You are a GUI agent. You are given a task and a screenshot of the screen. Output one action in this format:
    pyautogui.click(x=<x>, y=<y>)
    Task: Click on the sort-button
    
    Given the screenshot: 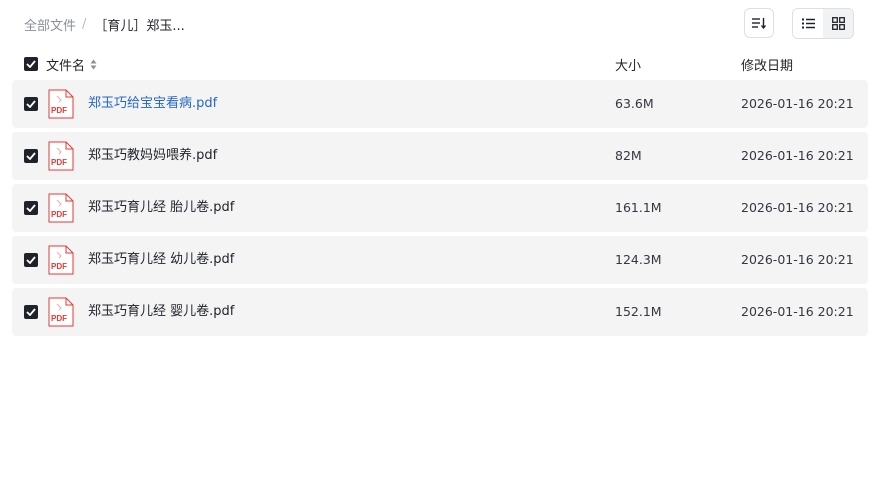 What is the action you would take?
    pyautogui.click(x=759, y=23)
    